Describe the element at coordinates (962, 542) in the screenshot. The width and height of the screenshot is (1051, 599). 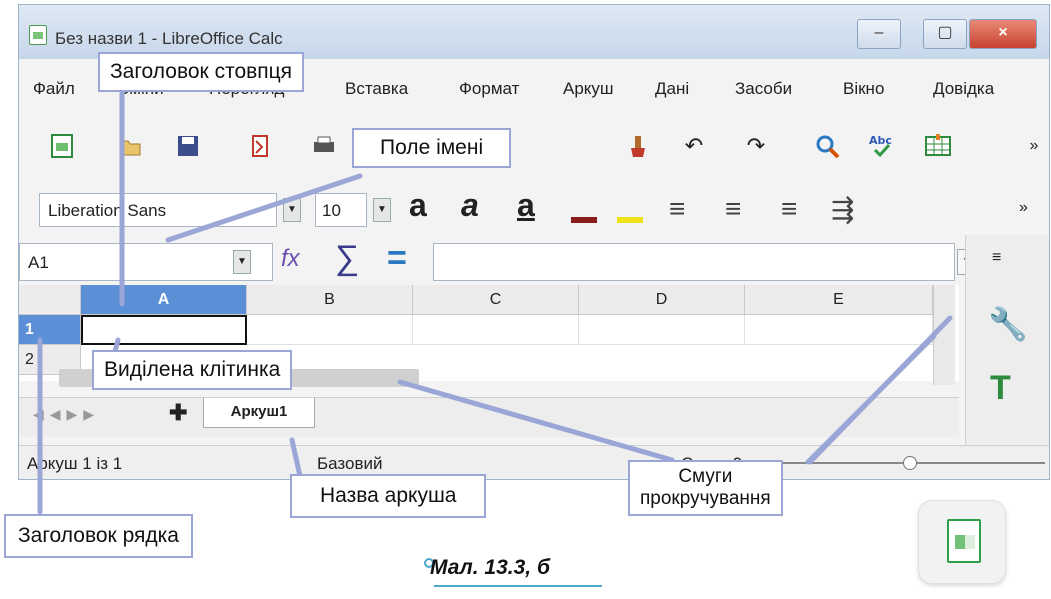
I see `libreoffice-calc-logo-icon` at that location.